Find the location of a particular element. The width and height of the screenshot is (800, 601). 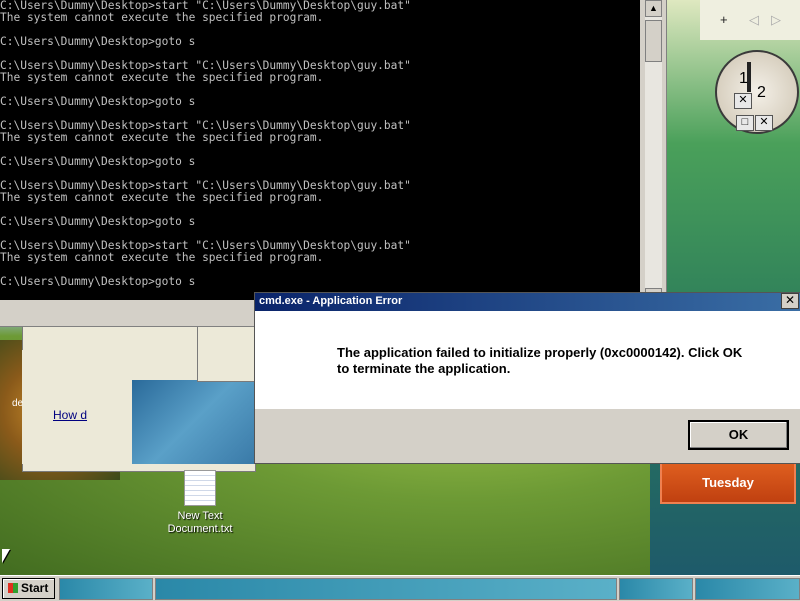

calendar-gadget: Tuesday is located at coordinates (728, 483).